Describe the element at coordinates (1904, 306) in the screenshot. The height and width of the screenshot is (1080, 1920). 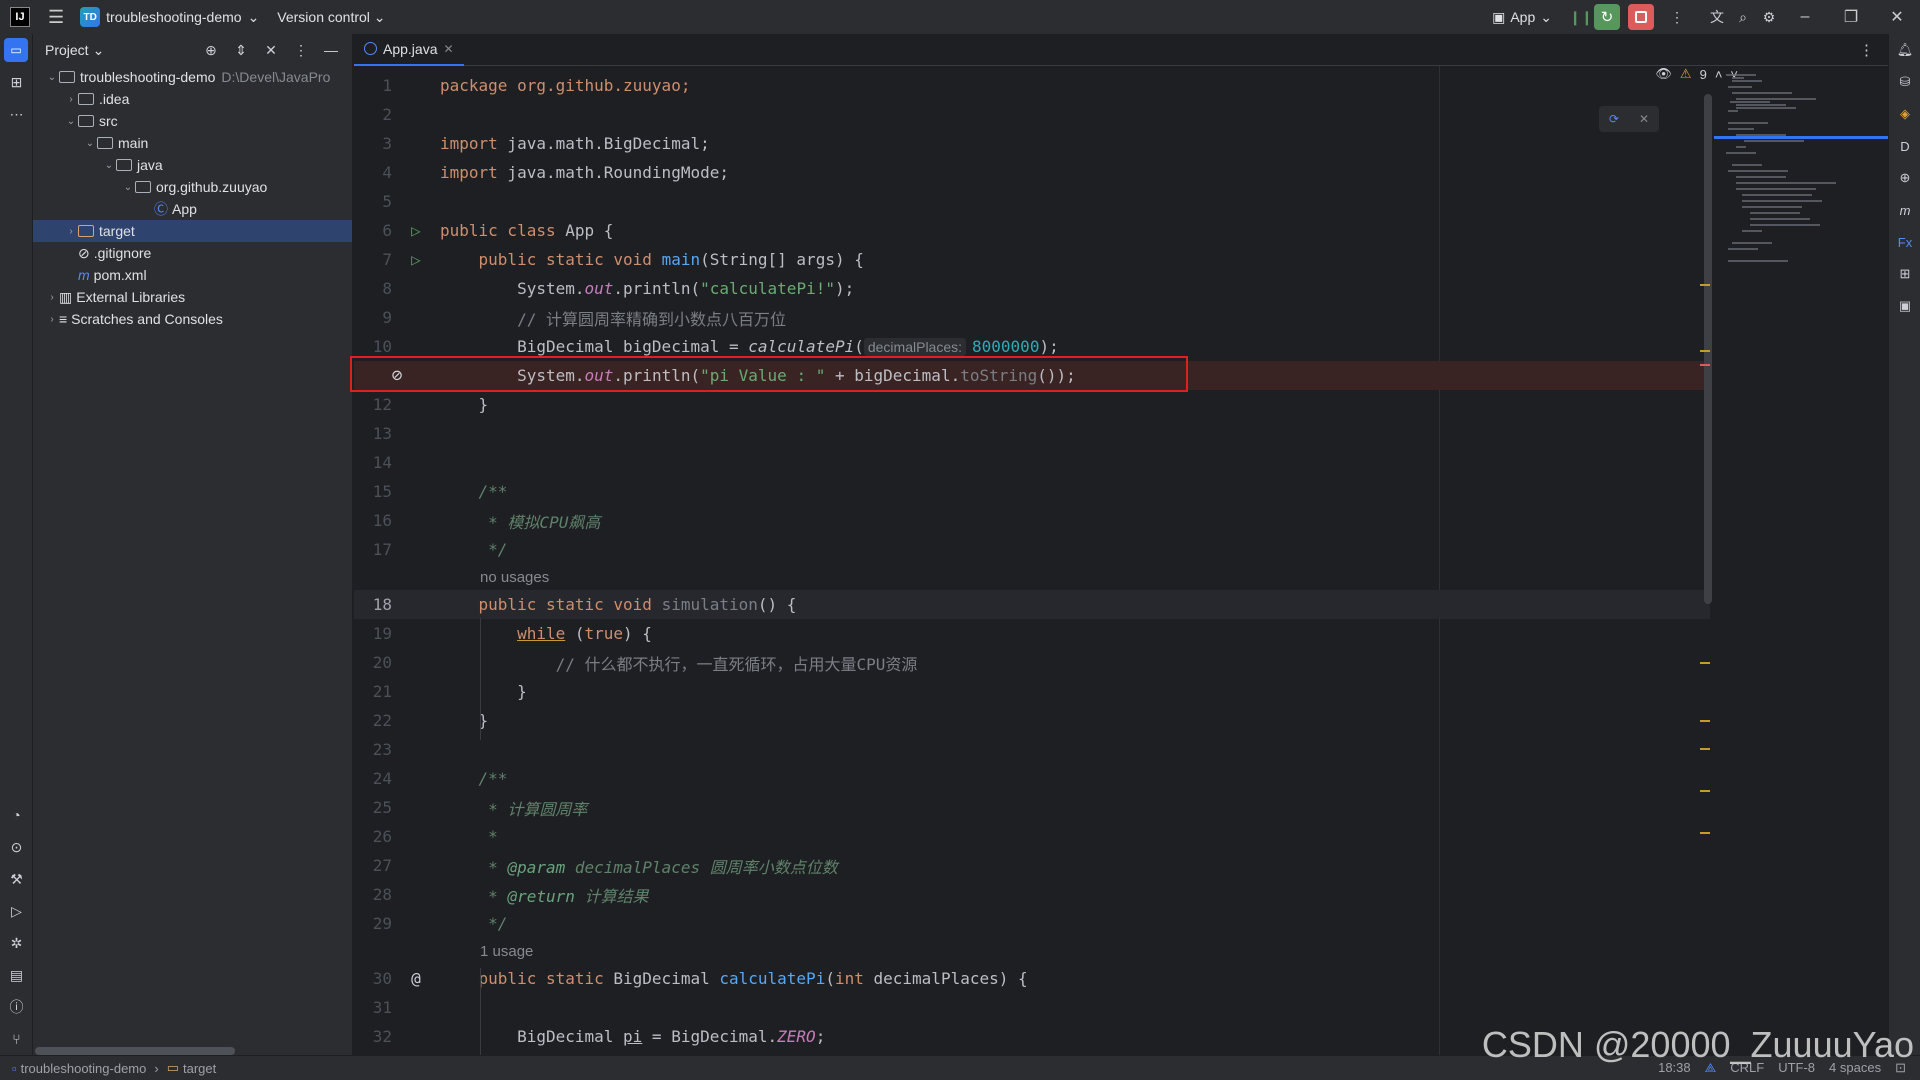
I see `bookmark-icon: ▣` at that location.